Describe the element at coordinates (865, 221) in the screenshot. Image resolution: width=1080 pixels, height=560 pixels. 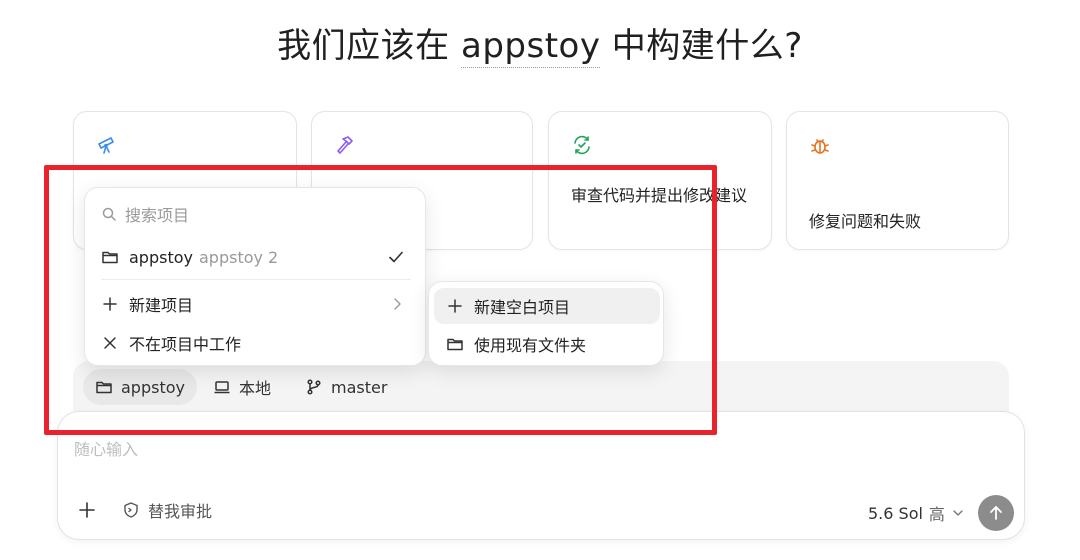
I see `suggestion-card-label: 修复问题和失败` at that location.